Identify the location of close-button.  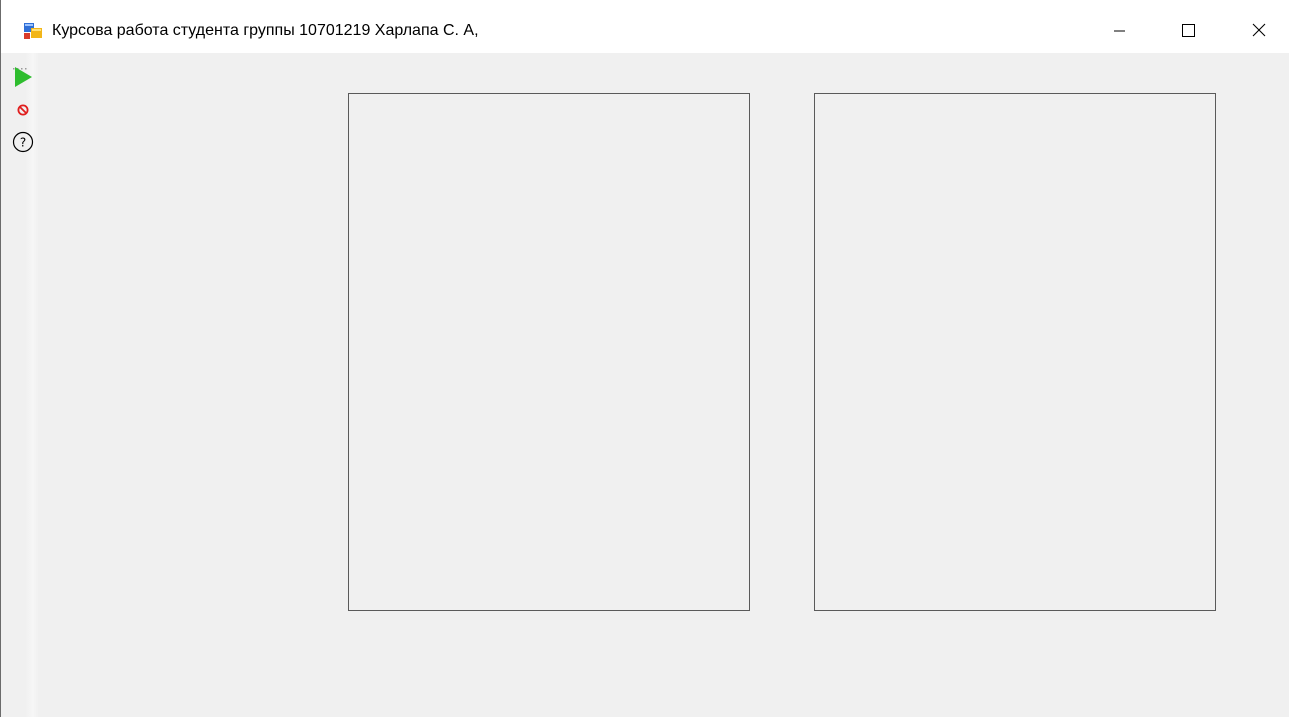
(1259, 30).